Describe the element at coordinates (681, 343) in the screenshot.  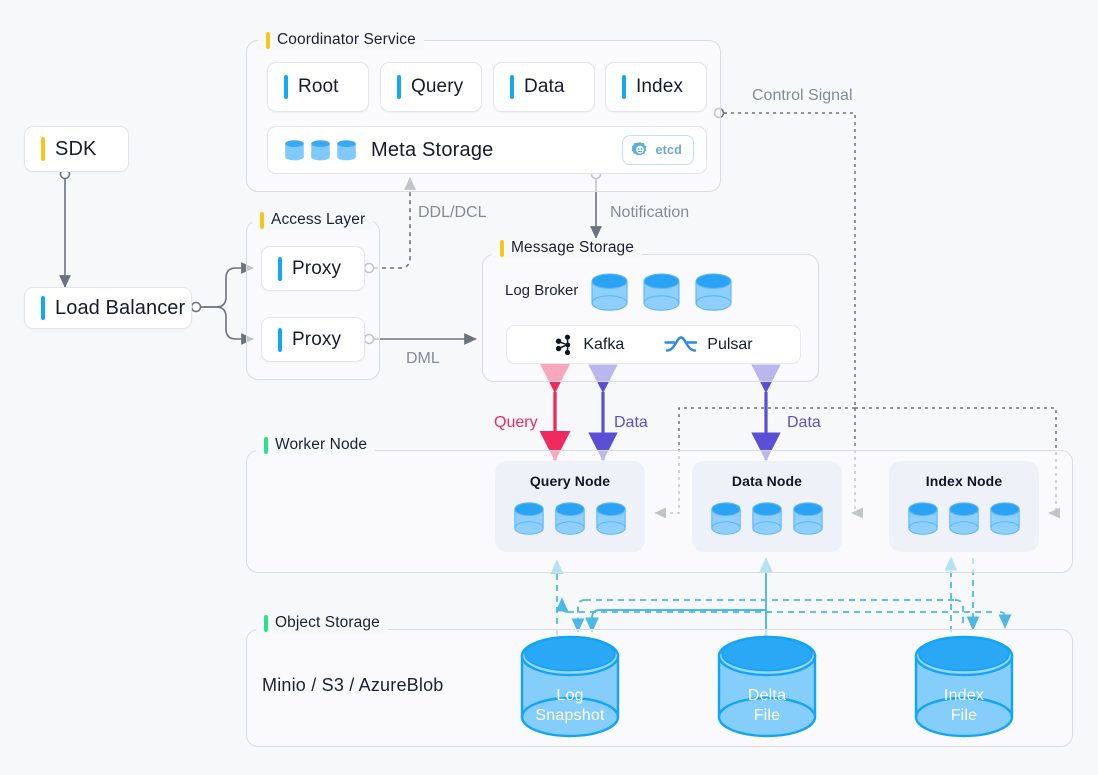
I see `pulsar-icon` at that location.